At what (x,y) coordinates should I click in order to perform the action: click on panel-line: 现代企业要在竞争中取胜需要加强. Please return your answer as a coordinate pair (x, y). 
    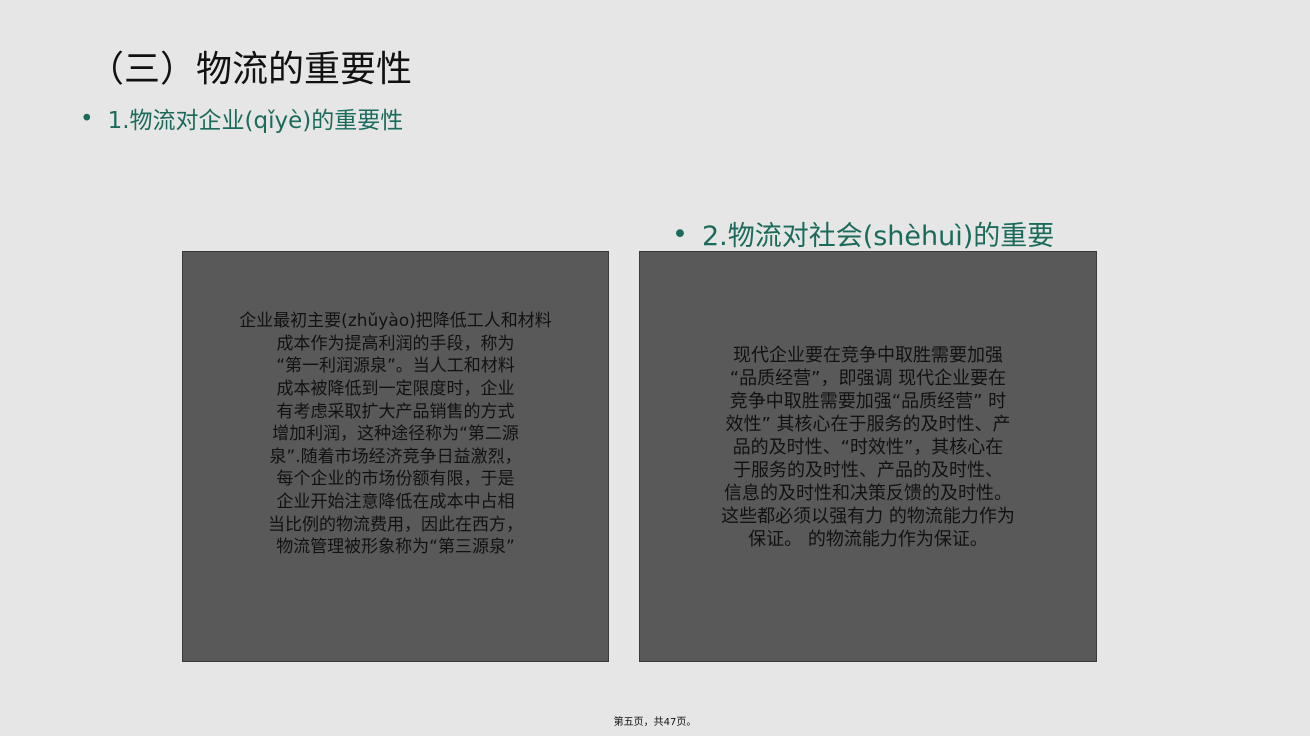
    Looking at the image, I should click on (867, 355).